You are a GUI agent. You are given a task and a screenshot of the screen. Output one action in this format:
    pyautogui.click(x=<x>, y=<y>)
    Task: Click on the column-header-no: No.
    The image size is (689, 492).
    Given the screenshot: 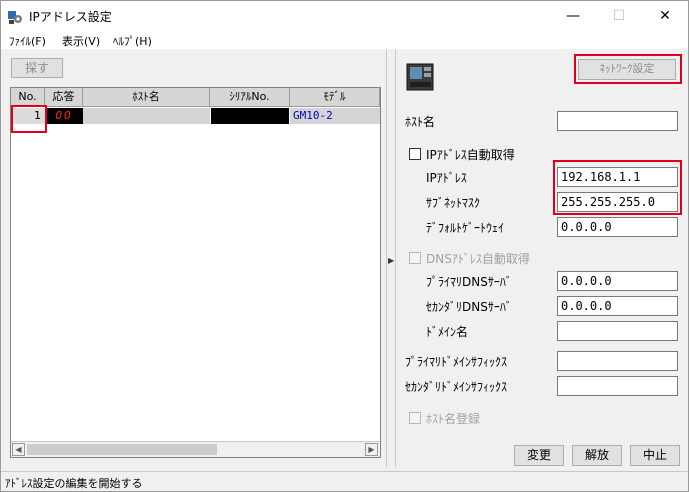 What is the action you would take?
    pyautogui.click(x=28, y=97)
    